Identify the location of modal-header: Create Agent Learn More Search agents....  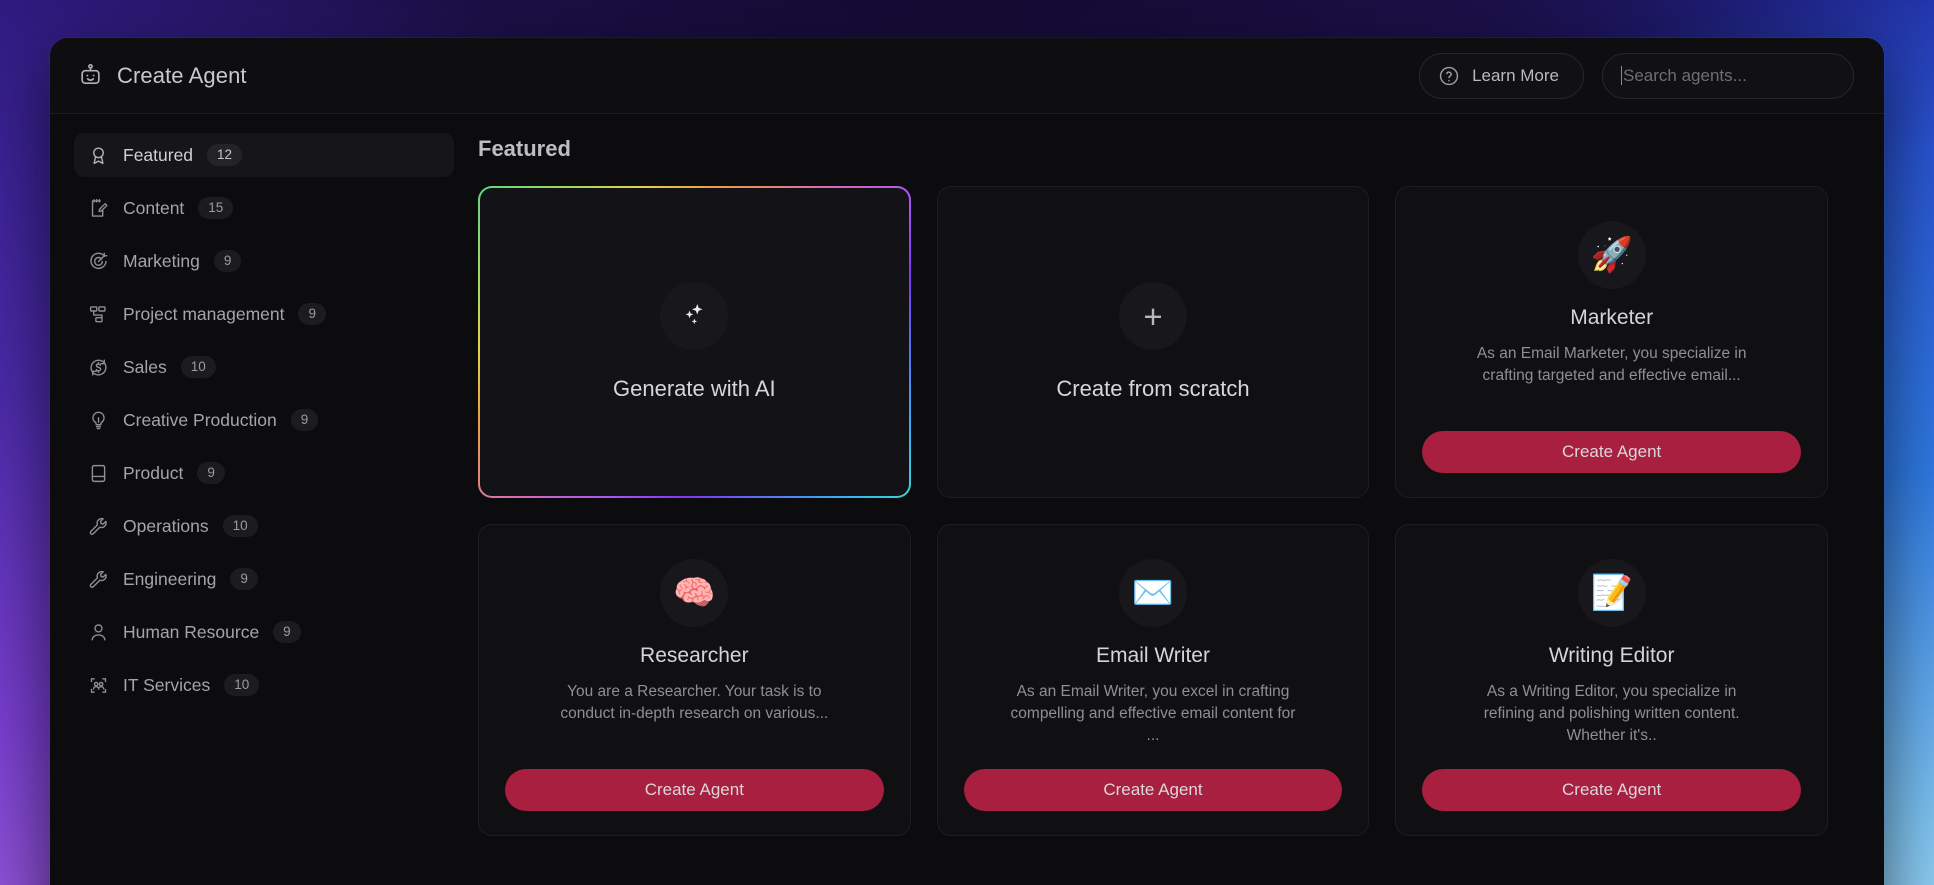
(967, 76).